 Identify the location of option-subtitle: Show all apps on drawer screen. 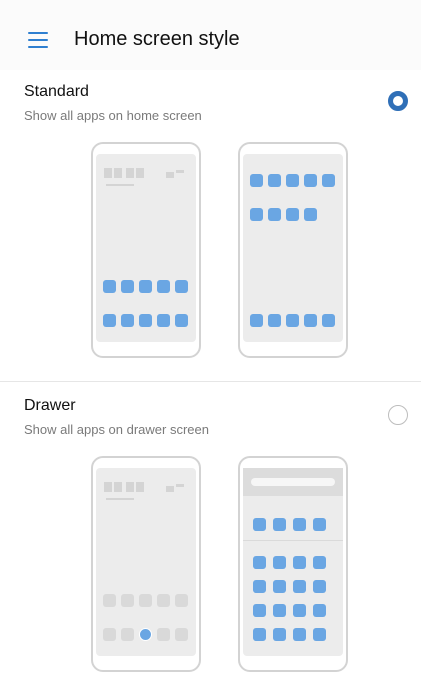
(116, 429).